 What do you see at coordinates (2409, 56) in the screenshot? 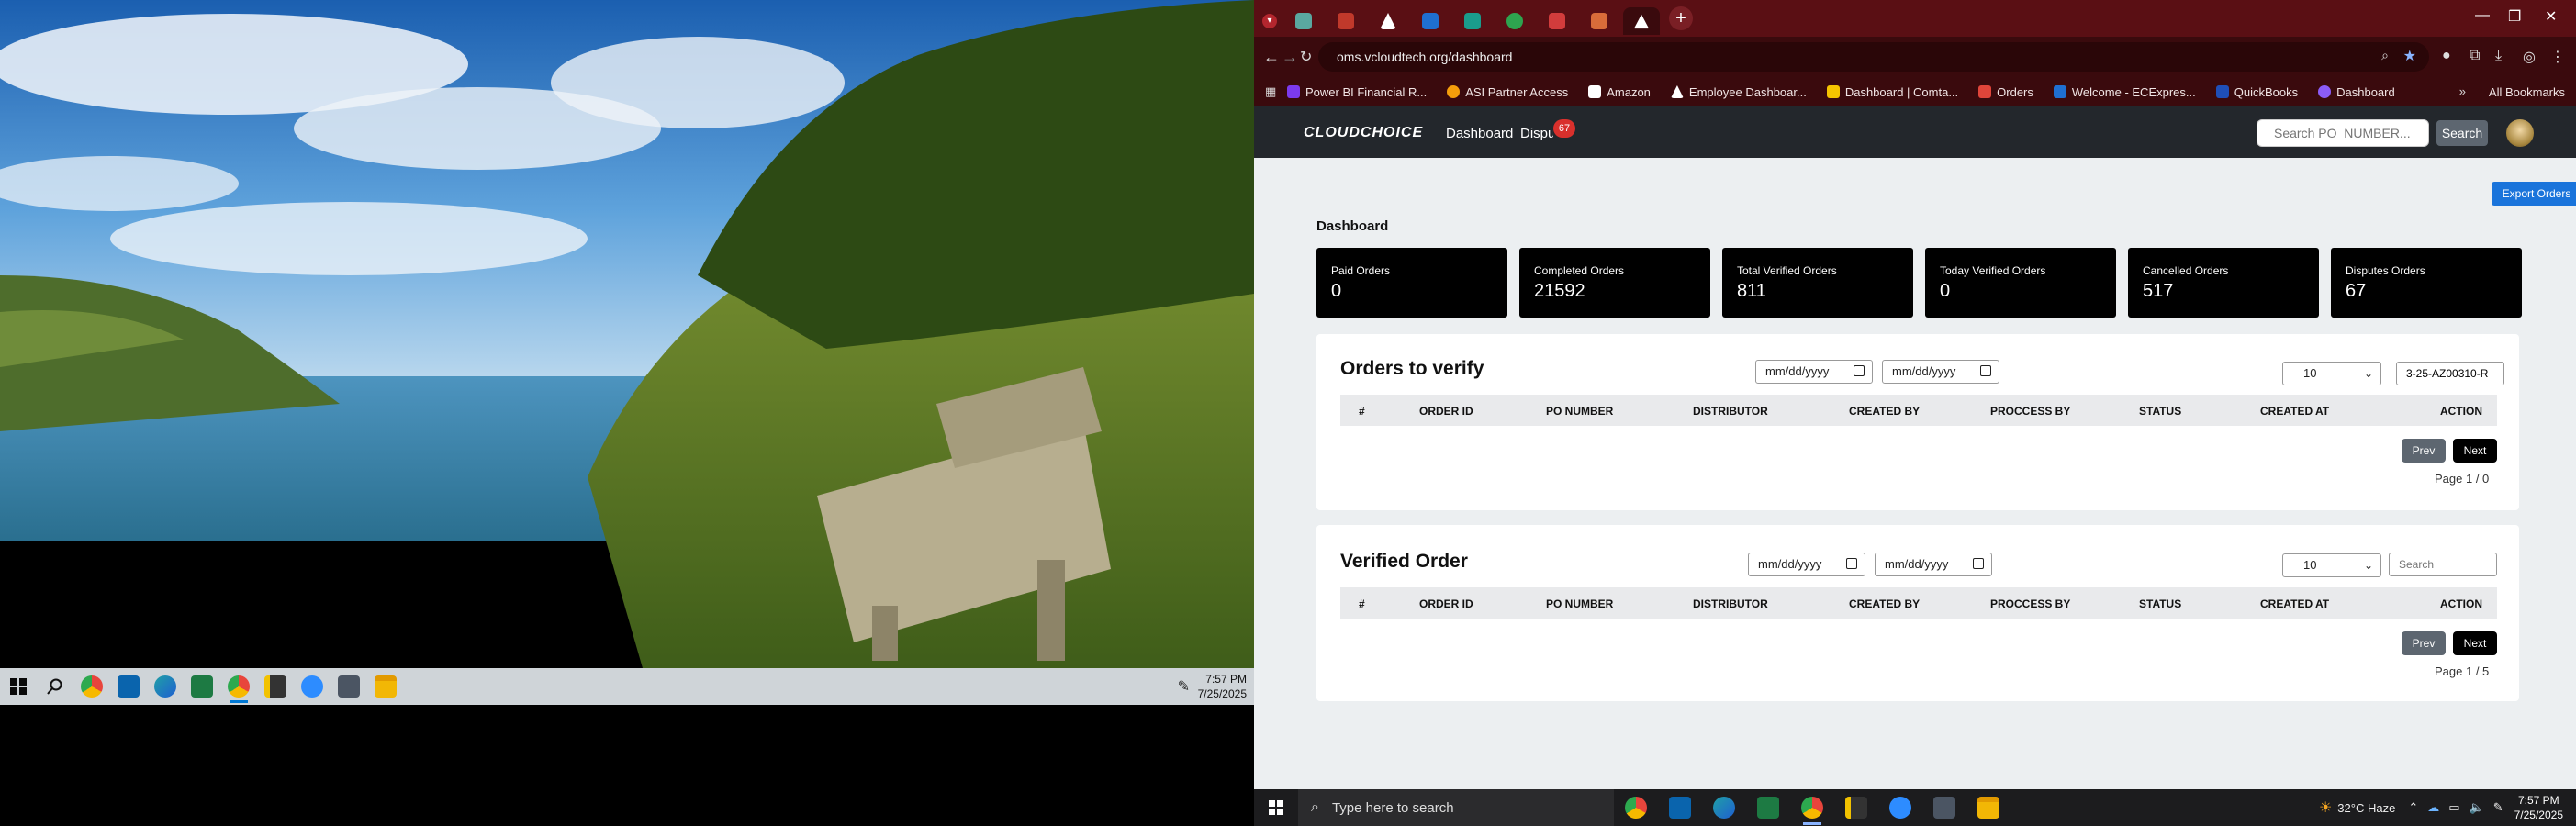
I see `bookmark-star-icon: ★` at bounding box center [2409, 56].